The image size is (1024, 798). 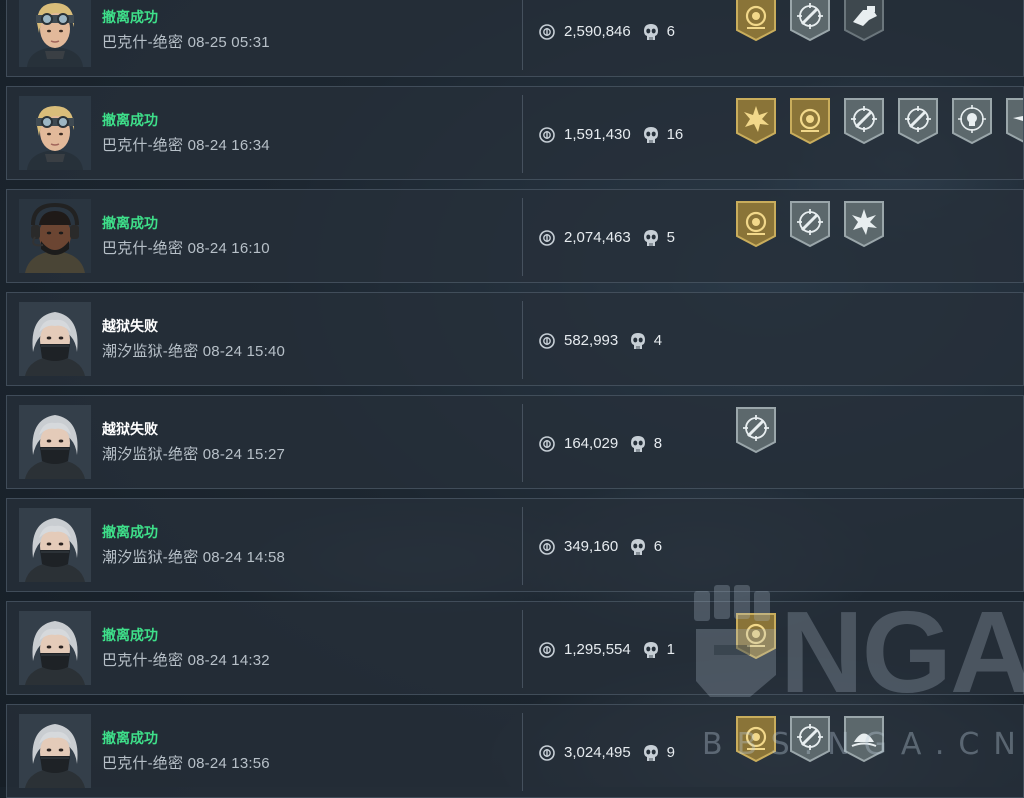 I want to click on loot-value: 3,024,495, so click(x=597, y=752).